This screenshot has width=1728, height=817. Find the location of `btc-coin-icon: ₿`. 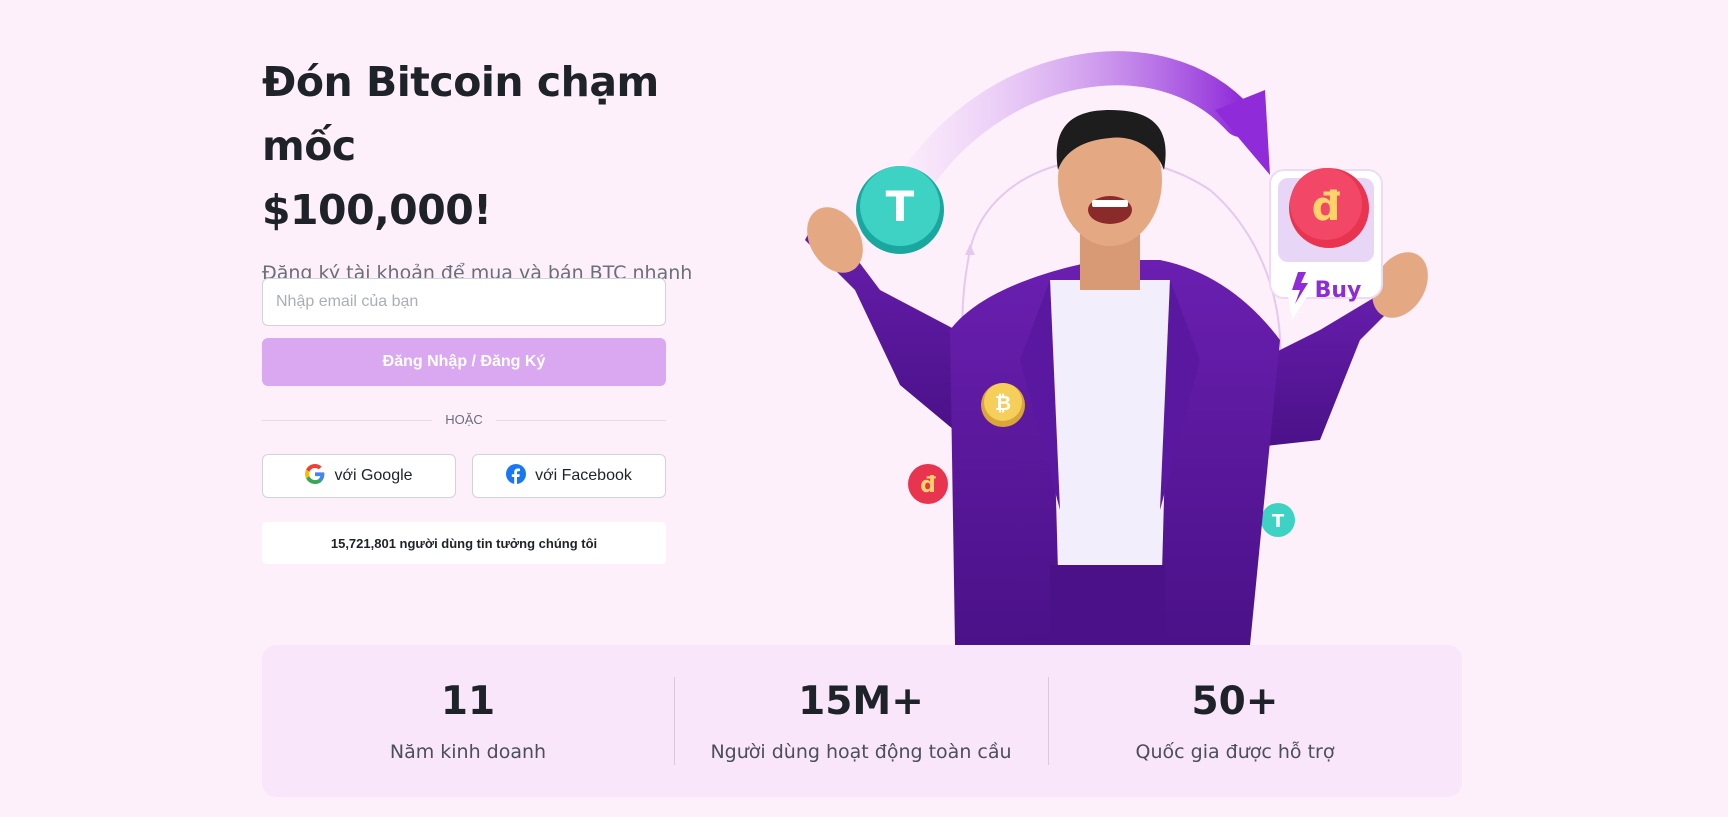

btc-coin-icon: ₿ is located at coordinates (1003, 405).